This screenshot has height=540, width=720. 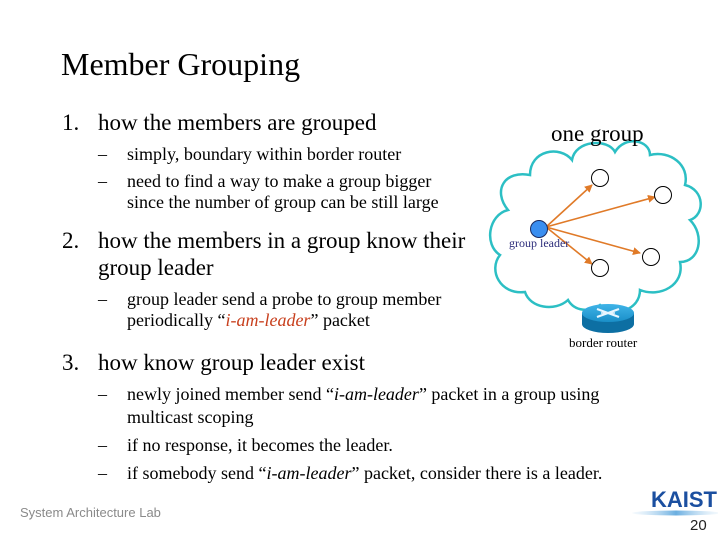 What do you see at coordinates (237, 122) in the screenshot?
I see `item-text: how the members are grouped` at bounding box center [237, 122].